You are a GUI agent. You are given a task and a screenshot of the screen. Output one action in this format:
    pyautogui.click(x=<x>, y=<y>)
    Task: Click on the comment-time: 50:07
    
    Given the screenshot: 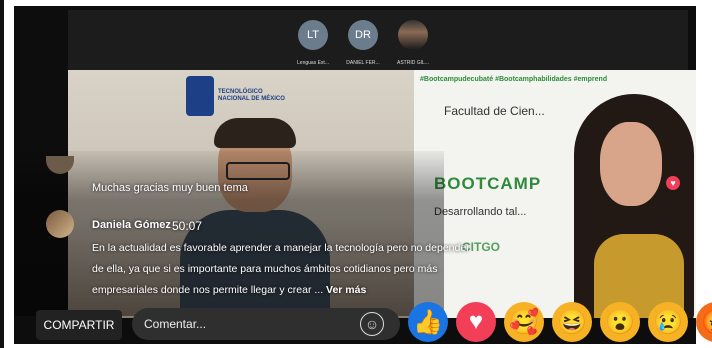 What is the action you would take?
    pyautogui.click(x=187, y=226)
    